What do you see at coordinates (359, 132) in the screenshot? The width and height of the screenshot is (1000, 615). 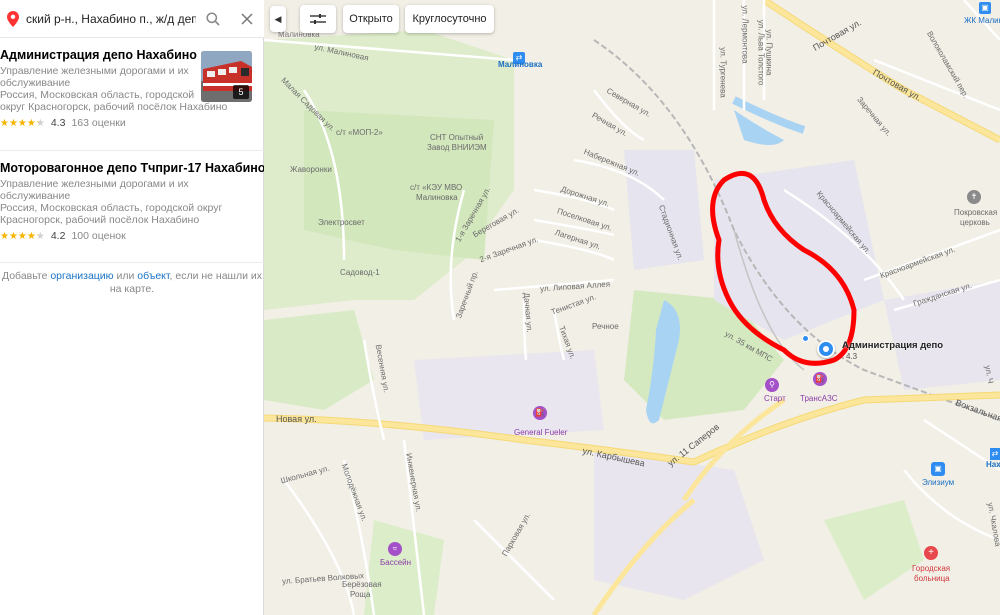 I see `map-label: с/т «МОП-2»` at bounding box center [359, 132].